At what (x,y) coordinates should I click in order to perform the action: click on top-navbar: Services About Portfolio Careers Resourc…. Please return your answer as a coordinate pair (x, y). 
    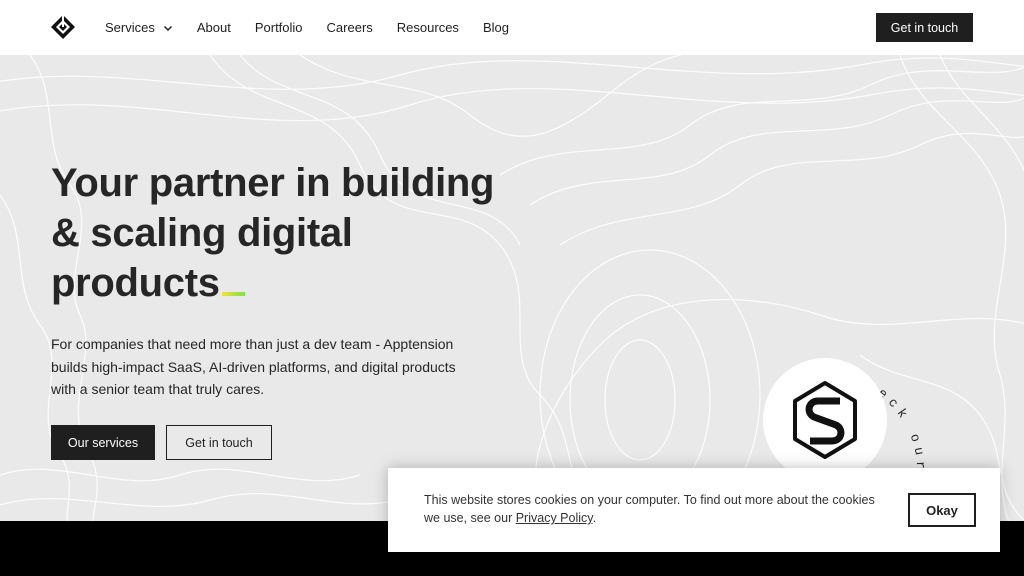
    Looking at the image, I should click on (512, 27).